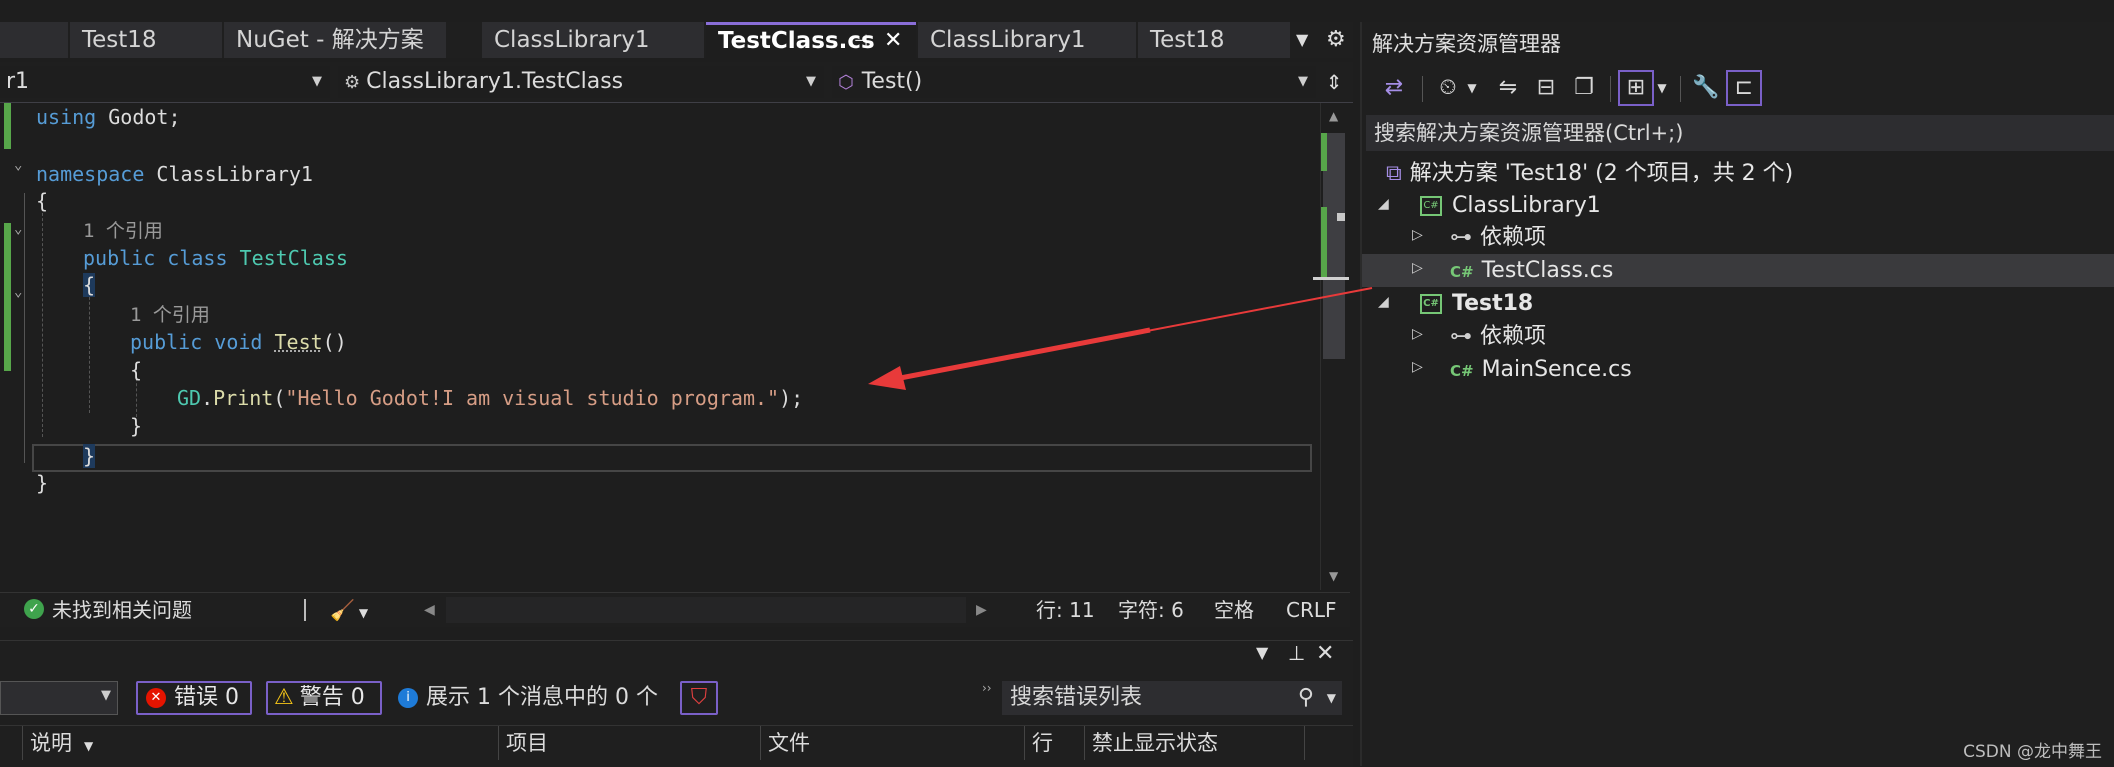 The image size is (2114, 767). Describe the element at coordinates (1020, 355) in the screenshot. I see `arrow-shaft` at that location.